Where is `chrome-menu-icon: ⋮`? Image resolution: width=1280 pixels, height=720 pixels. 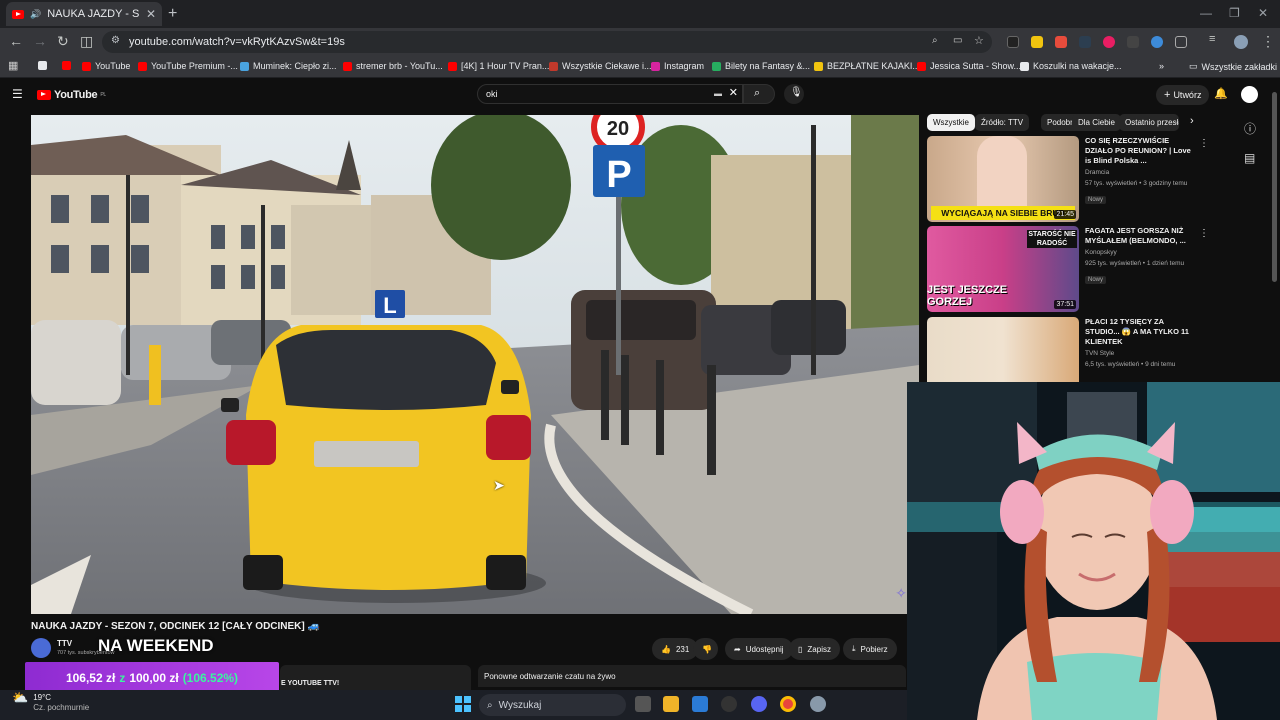
chrome-menu-icon: ⋮ is located at coordinates (1268, 41).